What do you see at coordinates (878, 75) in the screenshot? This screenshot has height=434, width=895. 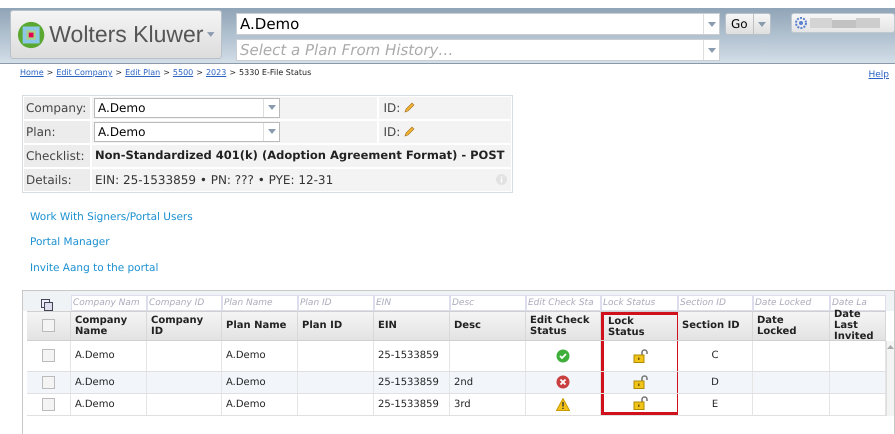 I see `help-link: Help` at bounding box center [878, 75].